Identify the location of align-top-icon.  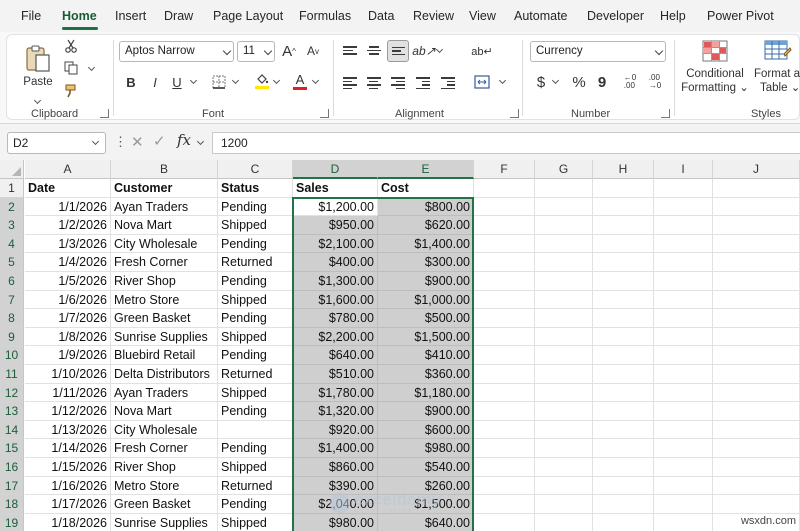
(350, 50).